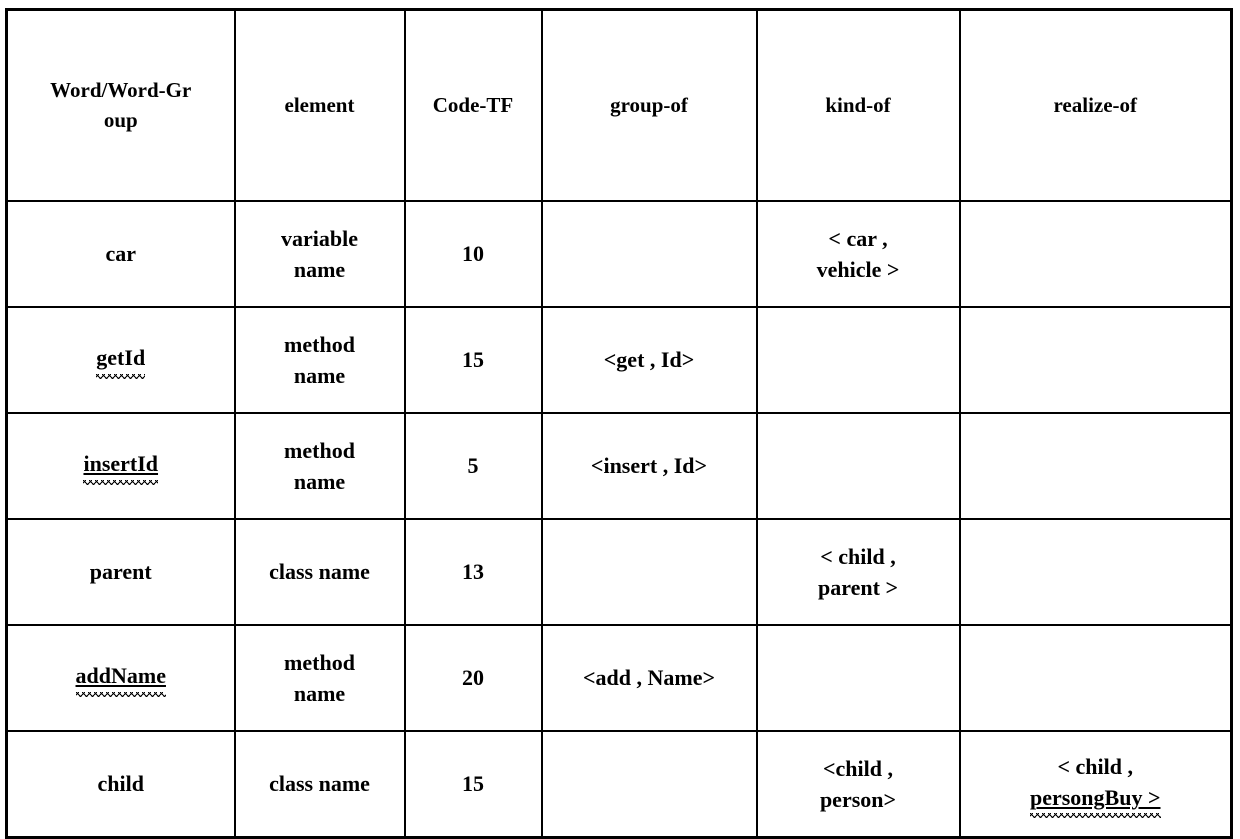  What do you see at coordinates (858, 799) in the screenshot?
I see `kind-of-line2: person>` at bounding box center [858, 799].